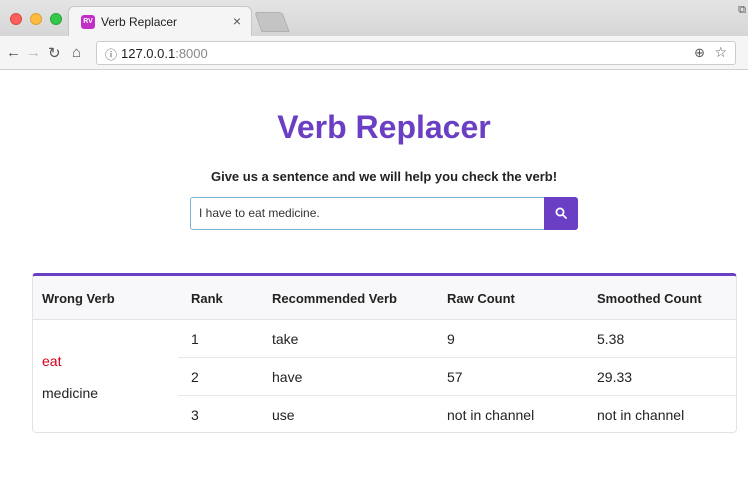 This screenshot has height=499, width=748. I want to click on zoom-icon: ⊕, so click(699, 53).